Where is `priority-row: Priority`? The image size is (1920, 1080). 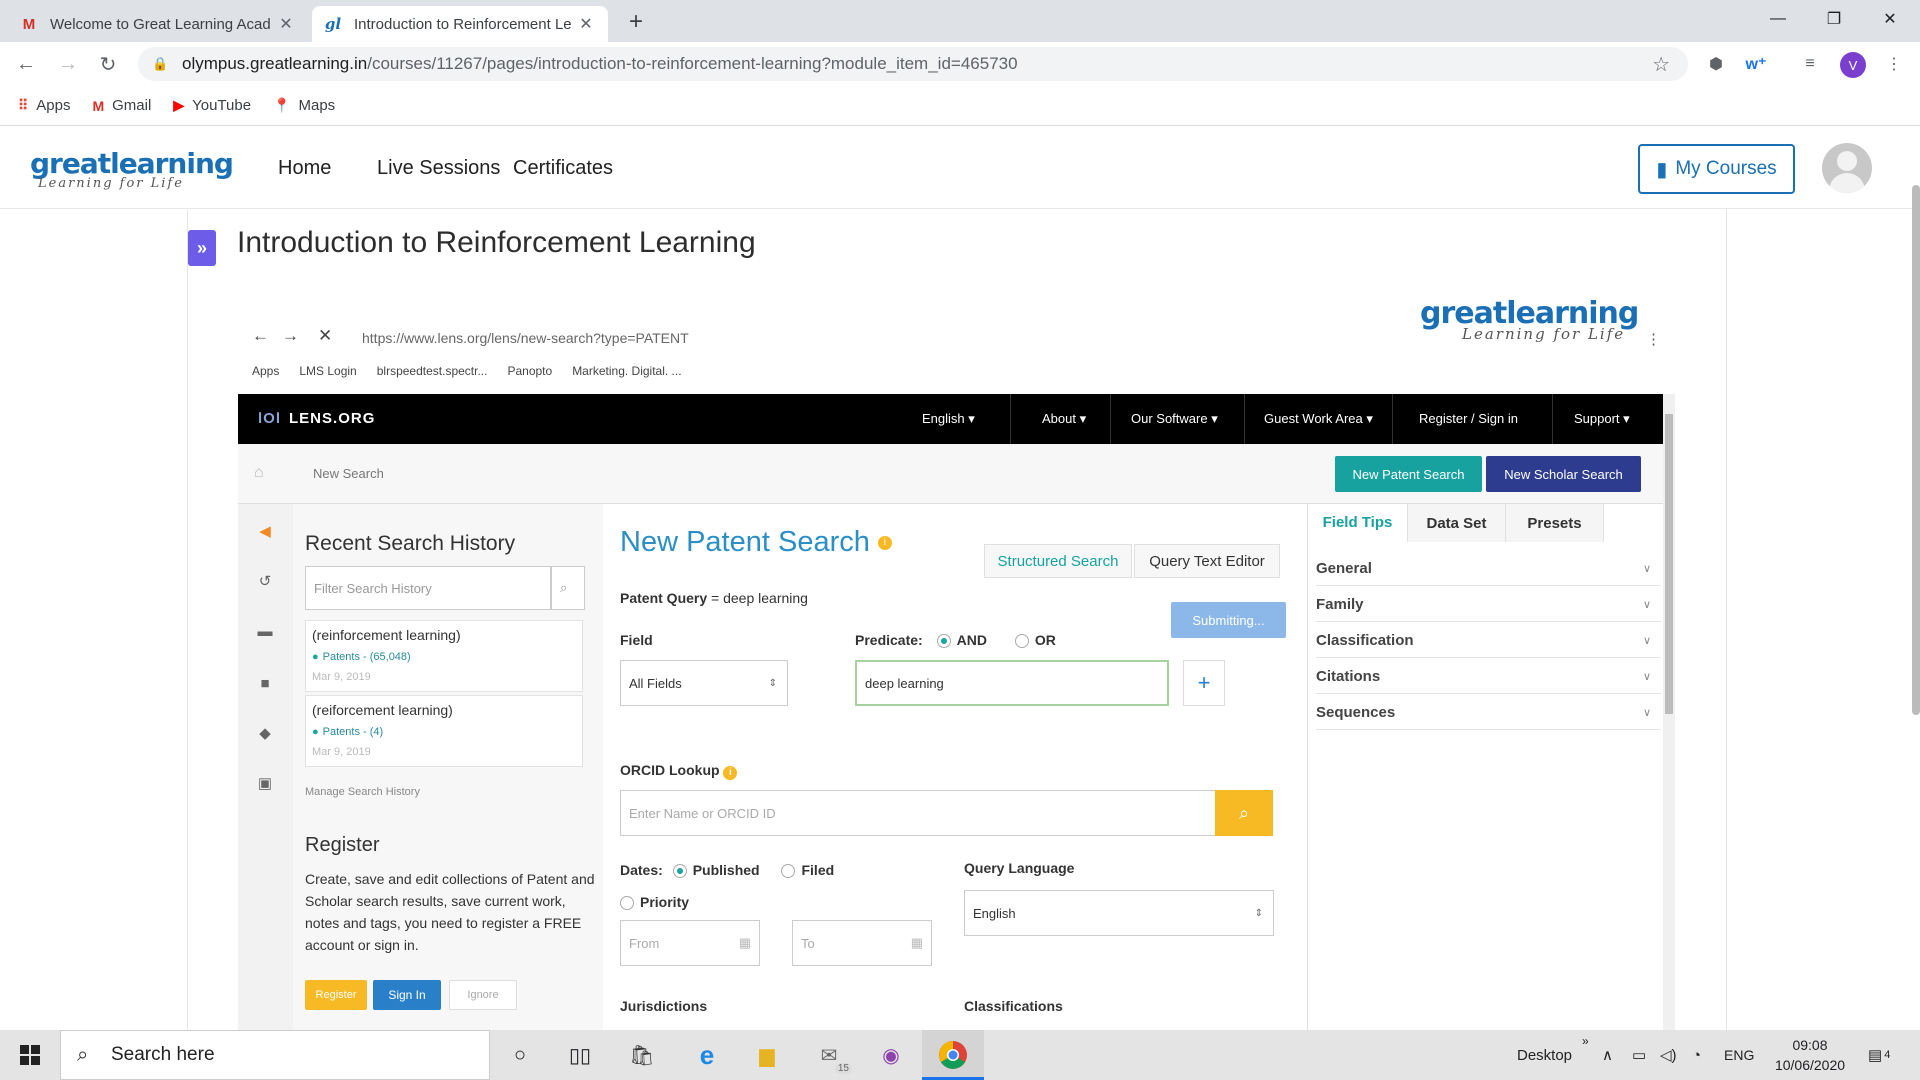
priority-row: Priority is located at coordinates (655, 902).